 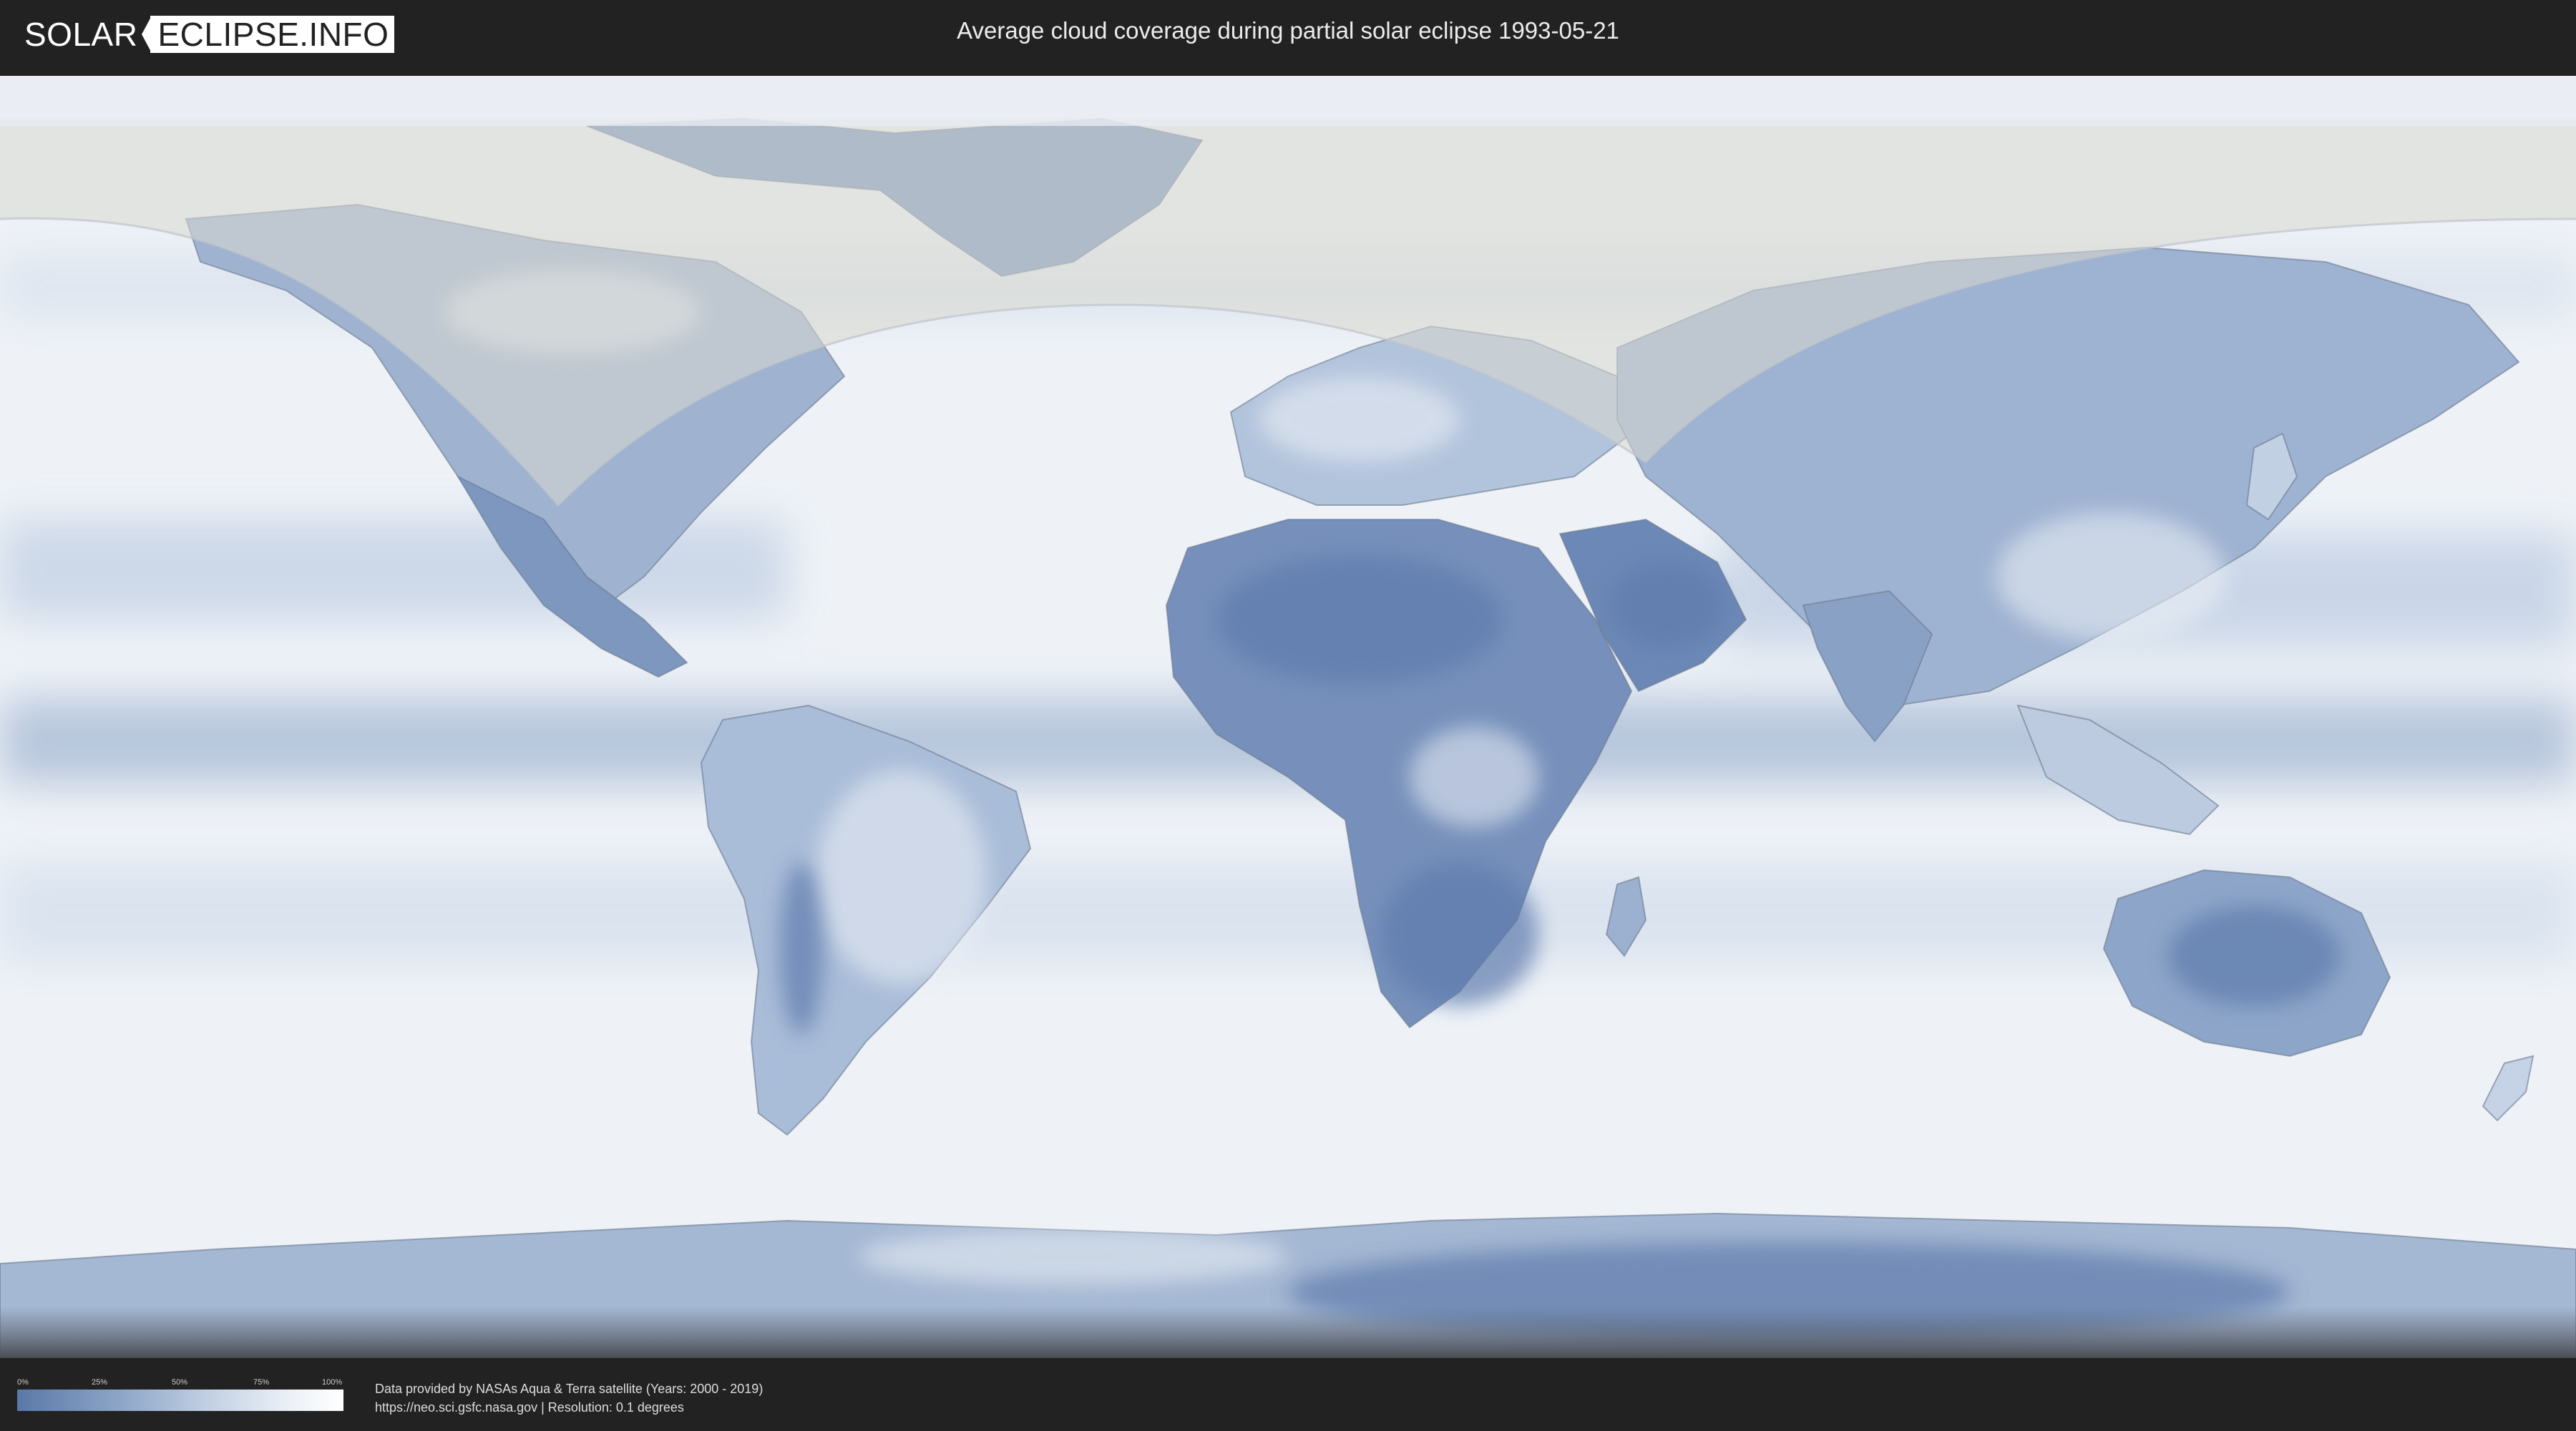 What do you see at coordinates (332, 1383) in the screenshot?
I see `legend-tick-100: 100%` at bounding box center [332, 1383].